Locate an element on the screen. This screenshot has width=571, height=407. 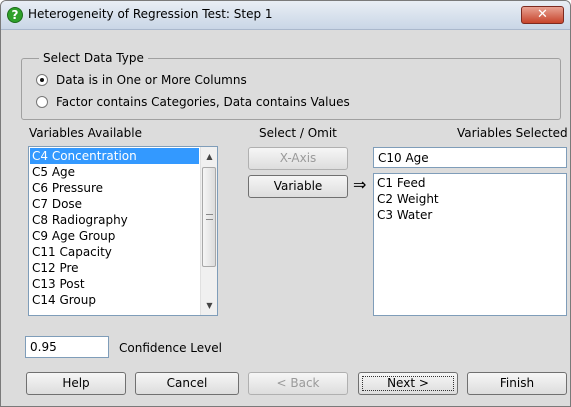
variables-available-label: Variables Available is located at coordinates (85, 133).